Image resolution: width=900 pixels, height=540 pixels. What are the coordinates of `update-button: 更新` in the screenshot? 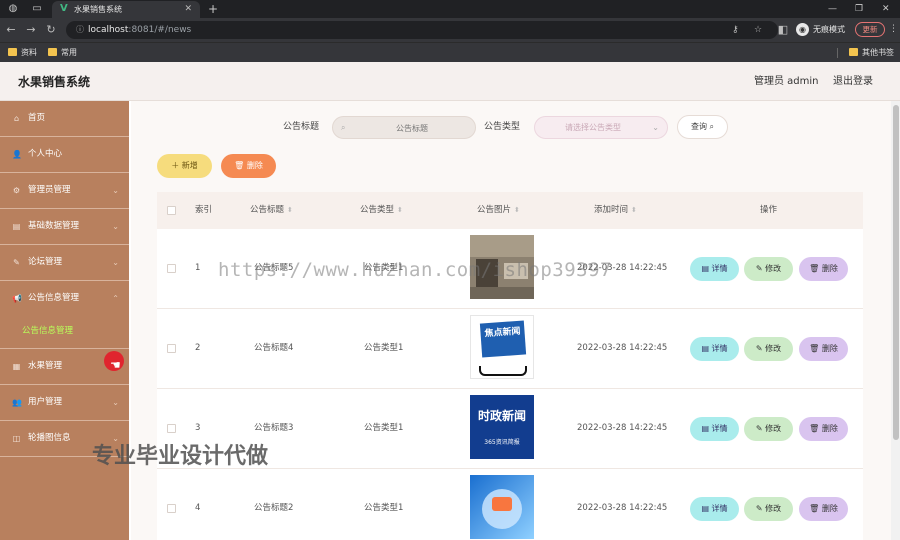 It's located at (870, 29).